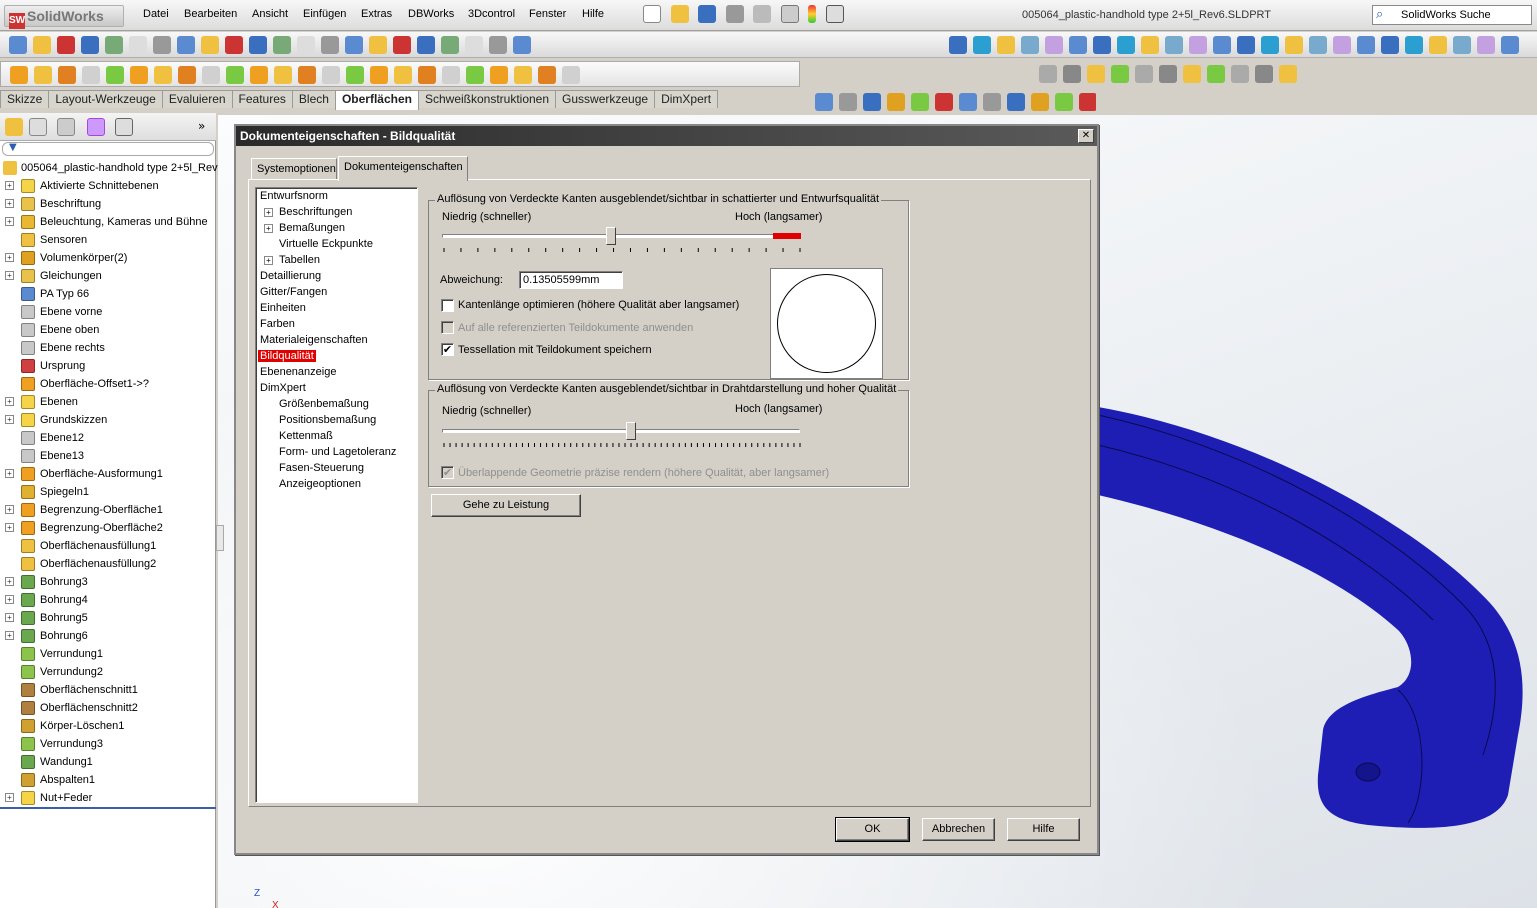 The width and height of the screenshot is (1537, 908). I want to click on options-nav-item: Ebenenanzeige, so click(336, 372).